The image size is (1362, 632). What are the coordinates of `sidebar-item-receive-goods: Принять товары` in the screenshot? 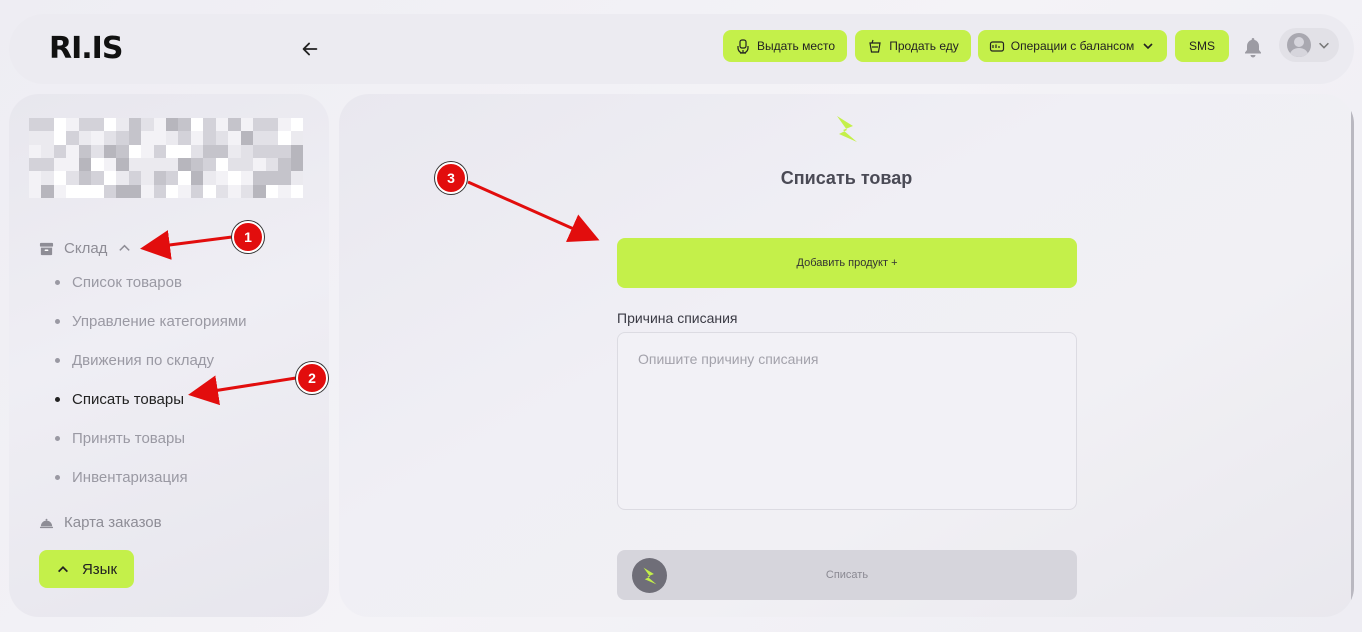 It's located at (120, 438).